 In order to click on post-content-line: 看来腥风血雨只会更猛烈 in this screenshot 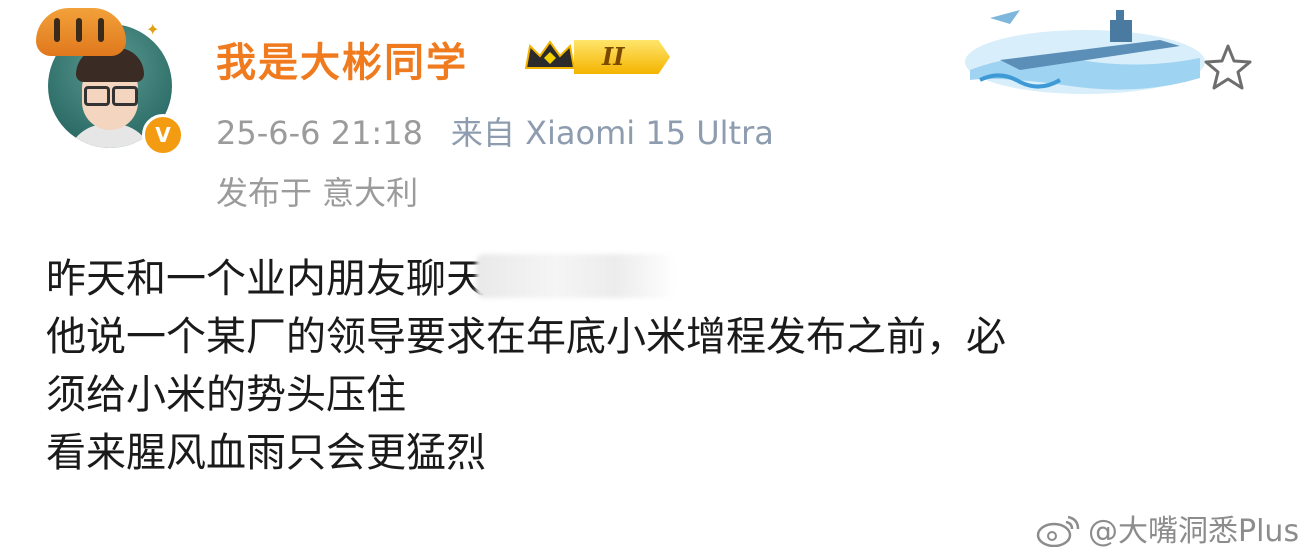, I will do `click(266, 453)`.